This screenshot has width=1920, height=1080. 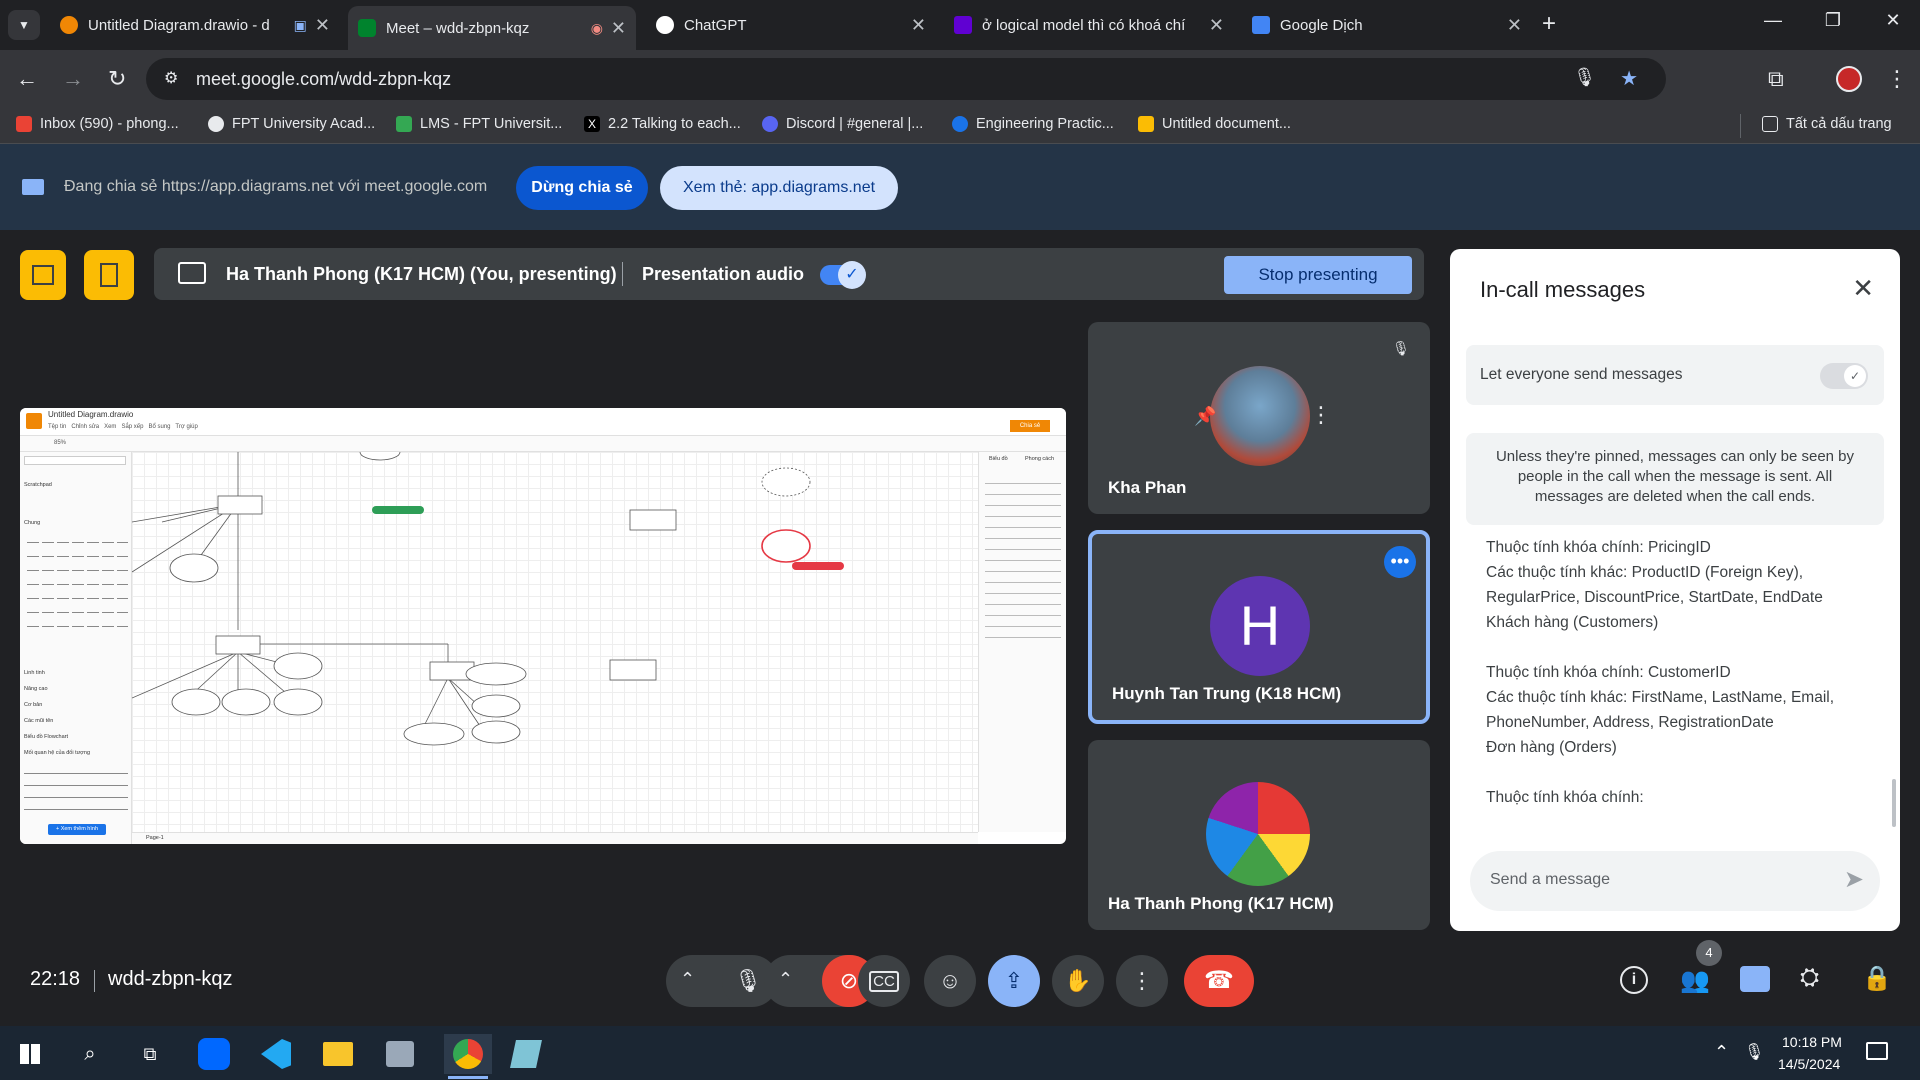 What do you see at coordinates (1854, 879) in the screenshot?
I see `send-icon: ➤` at bounding box center [1854, 879].